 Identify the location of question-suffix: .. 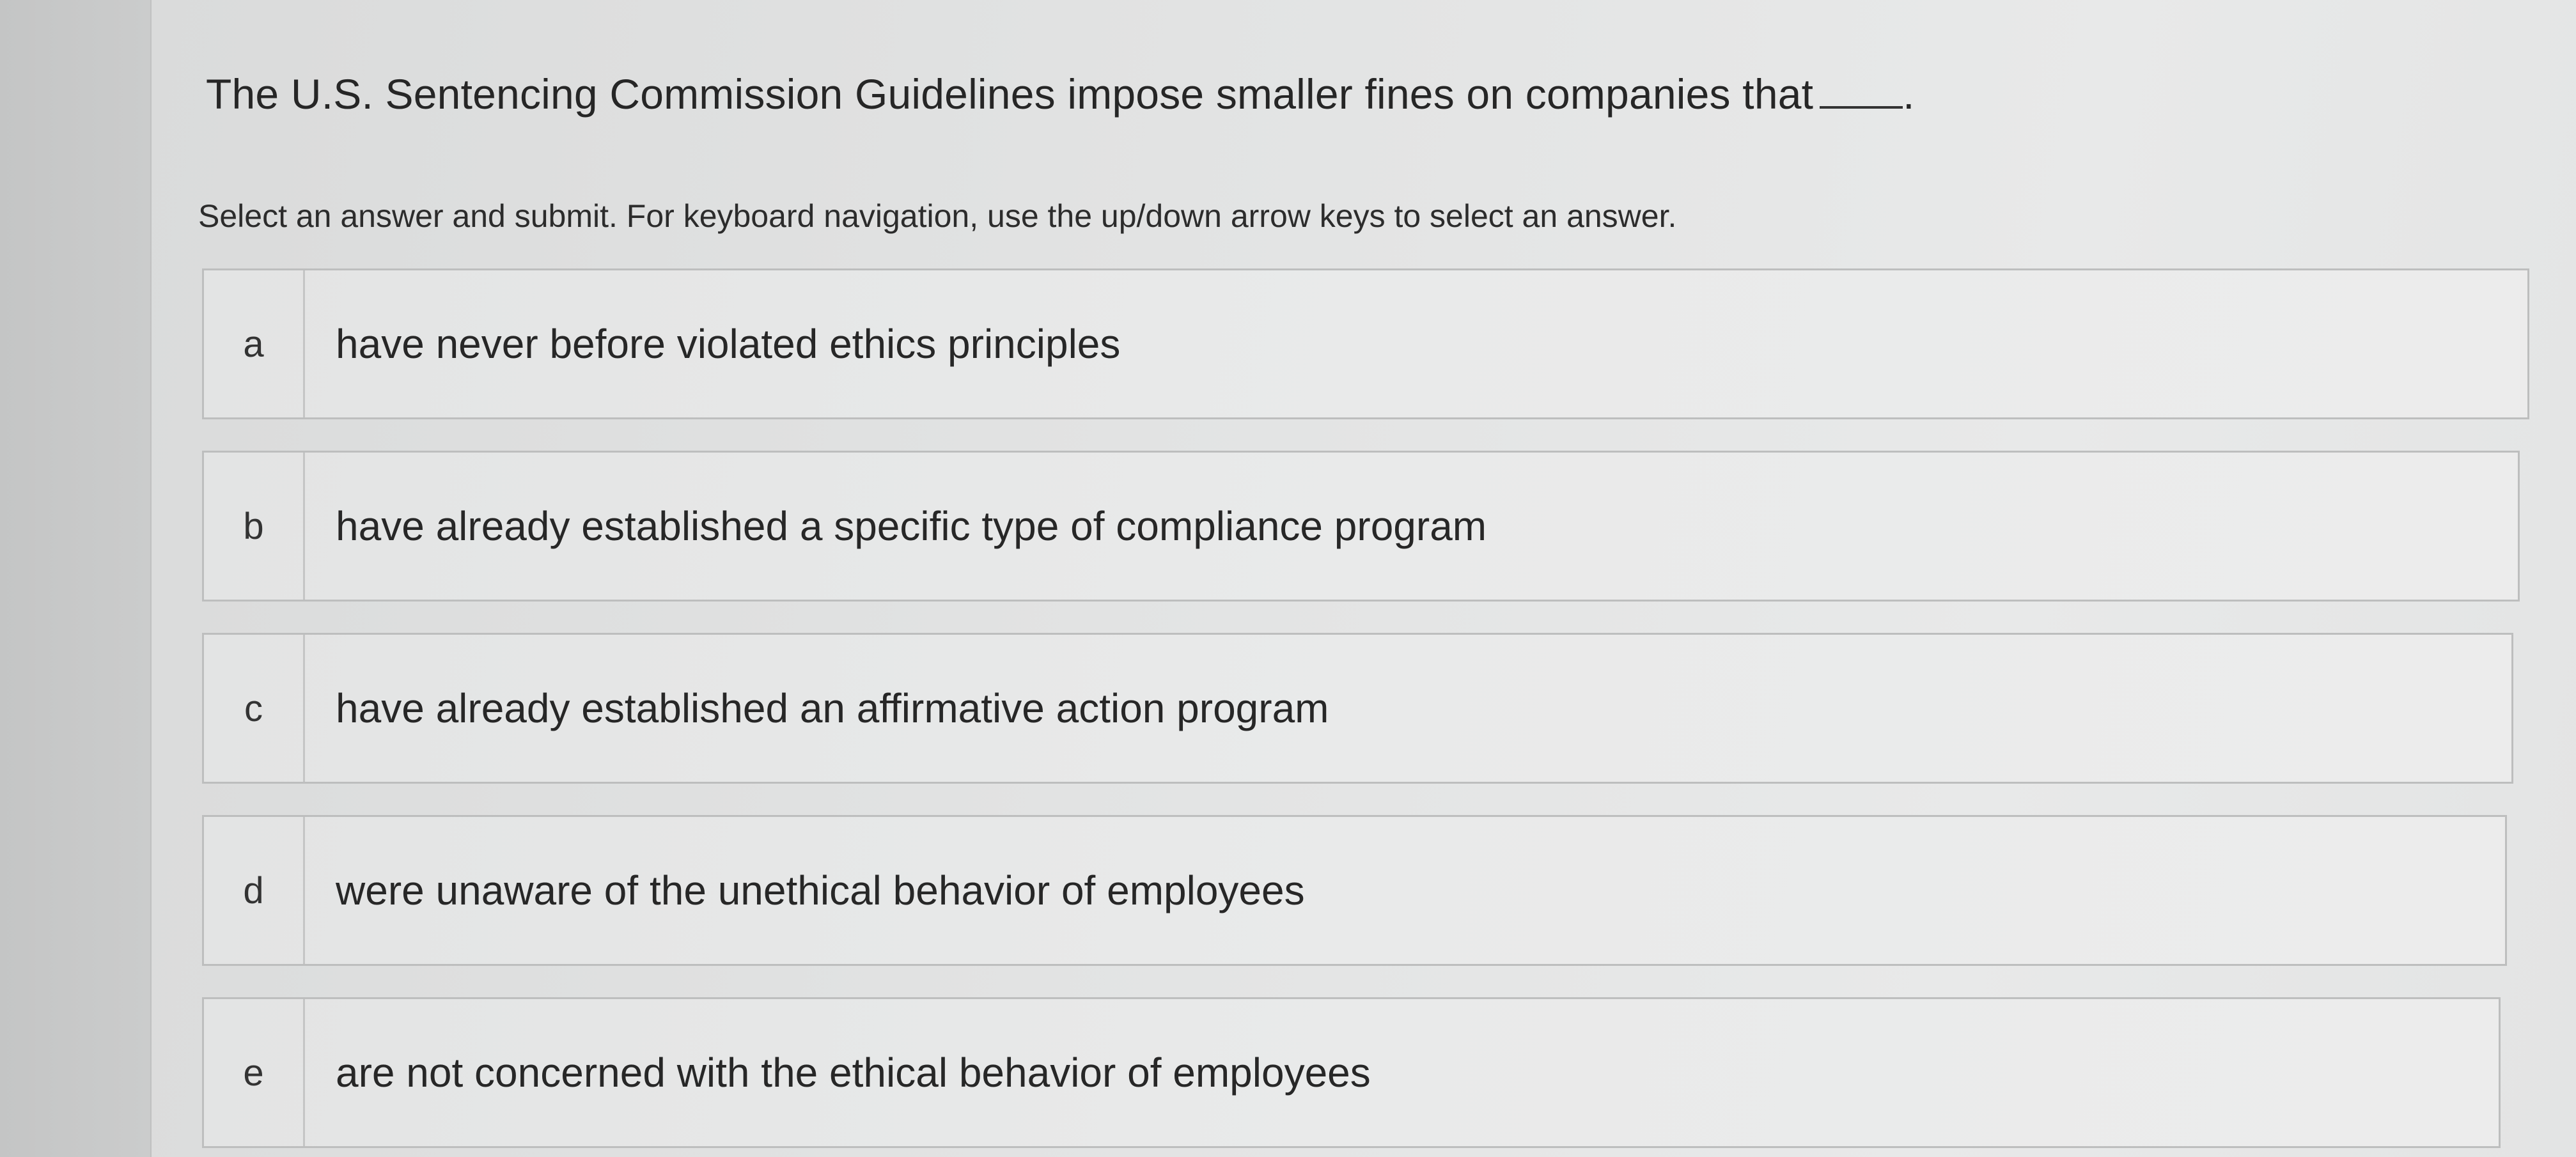
(1909, 94).